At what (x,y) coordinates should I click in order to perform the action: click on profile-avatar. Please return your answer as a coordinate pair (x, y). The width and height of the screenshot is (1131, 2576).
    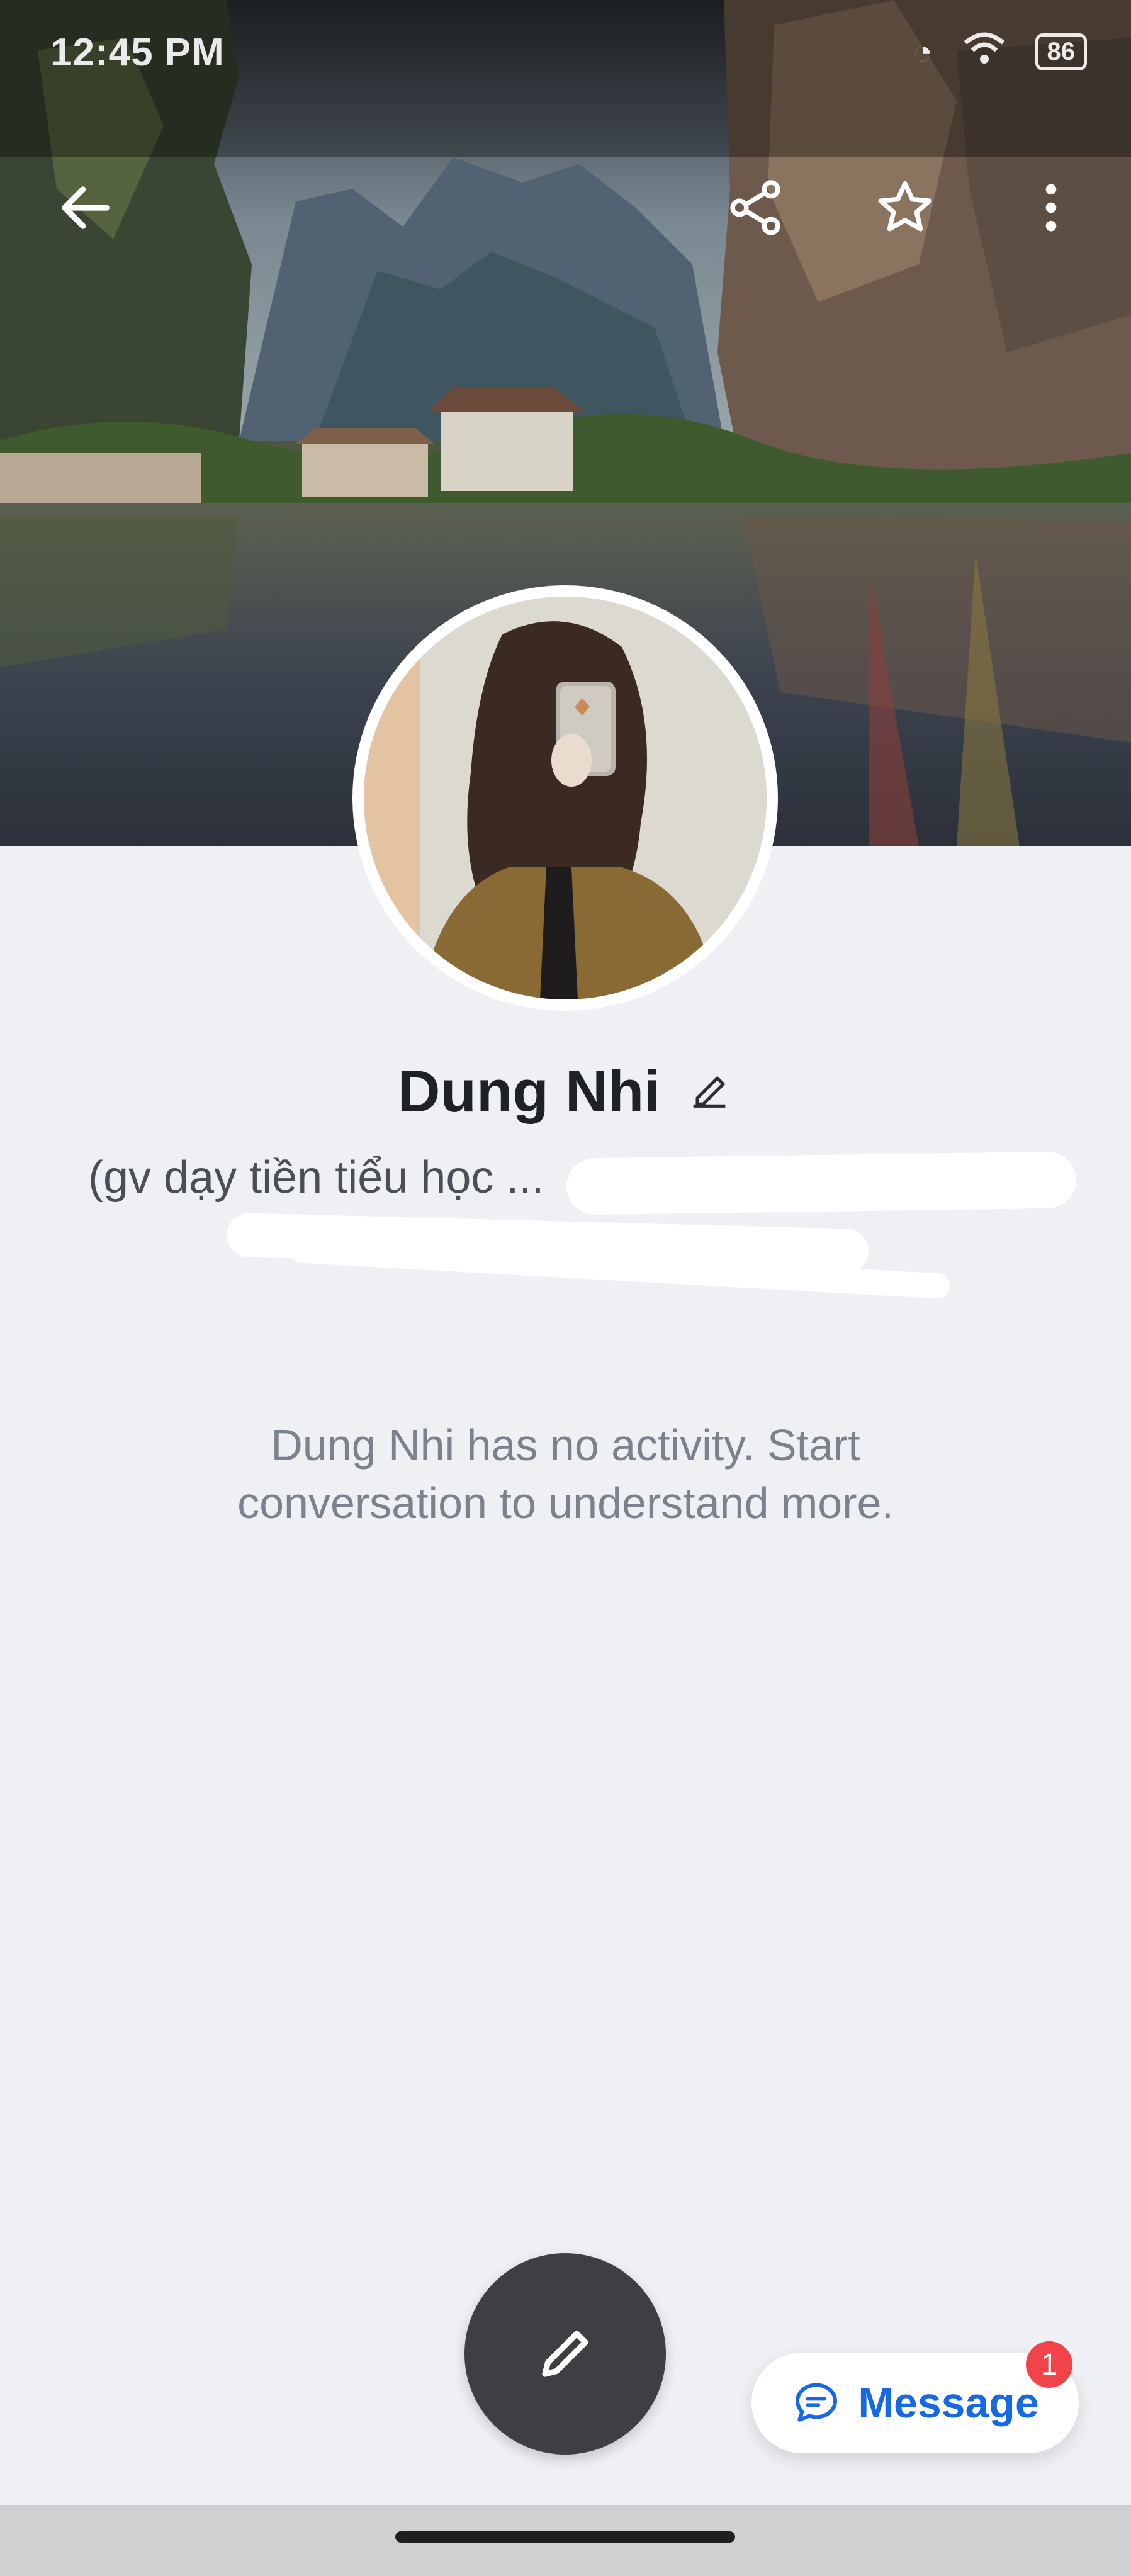
    Looking at the image, I should click on (565, 798).